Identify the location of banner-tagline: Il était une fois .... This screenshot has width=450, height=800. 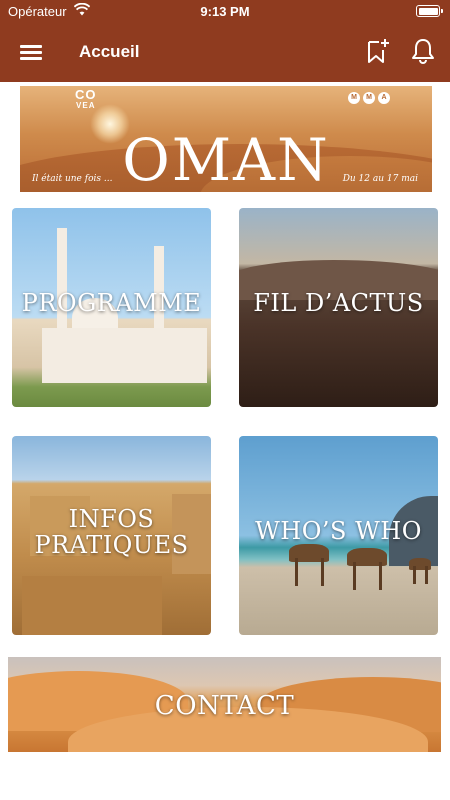
(72, 179).